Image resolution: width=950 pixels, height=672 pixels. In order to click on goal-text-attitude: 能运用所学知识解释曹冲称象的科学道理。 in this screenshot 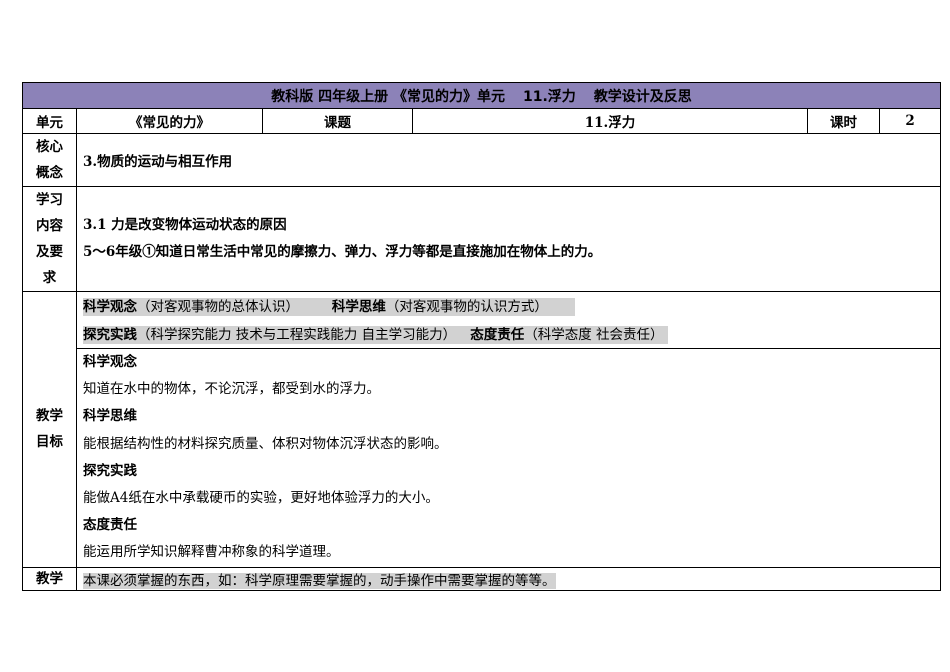, I will do `click(211, 552)`.